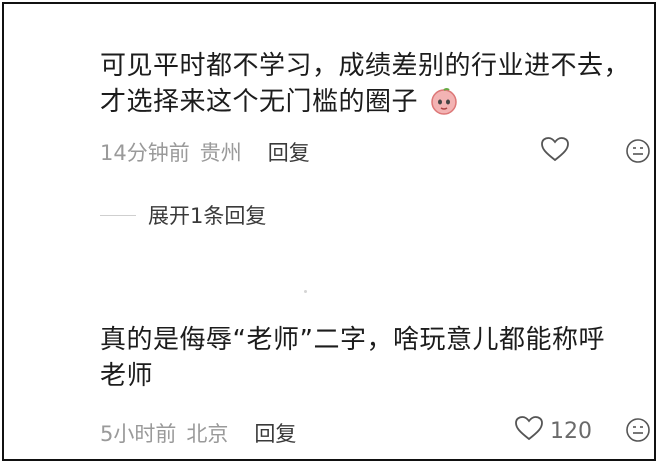  I want to click on comment-2-sticker-button, so click(638, 432).